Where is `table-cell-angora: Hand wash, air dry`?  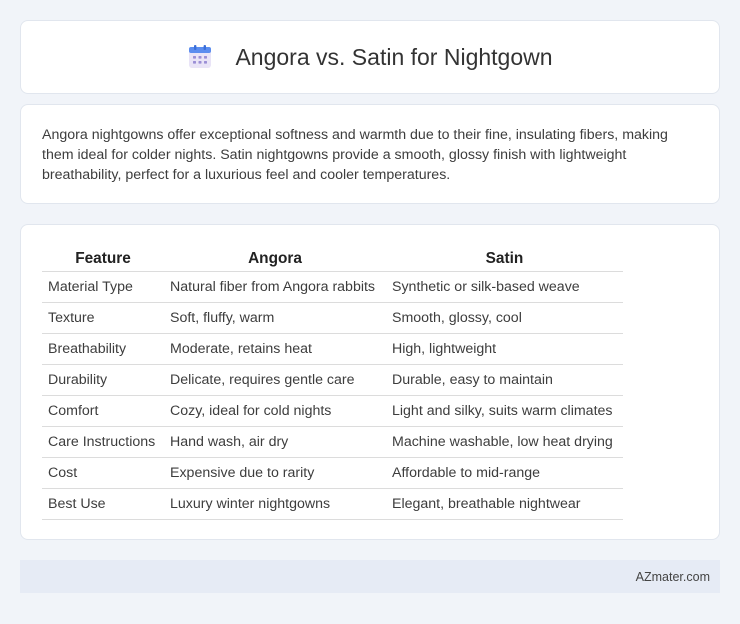
table-cell-angora: Hand wash, air dry is located at coordinates (275, 442).